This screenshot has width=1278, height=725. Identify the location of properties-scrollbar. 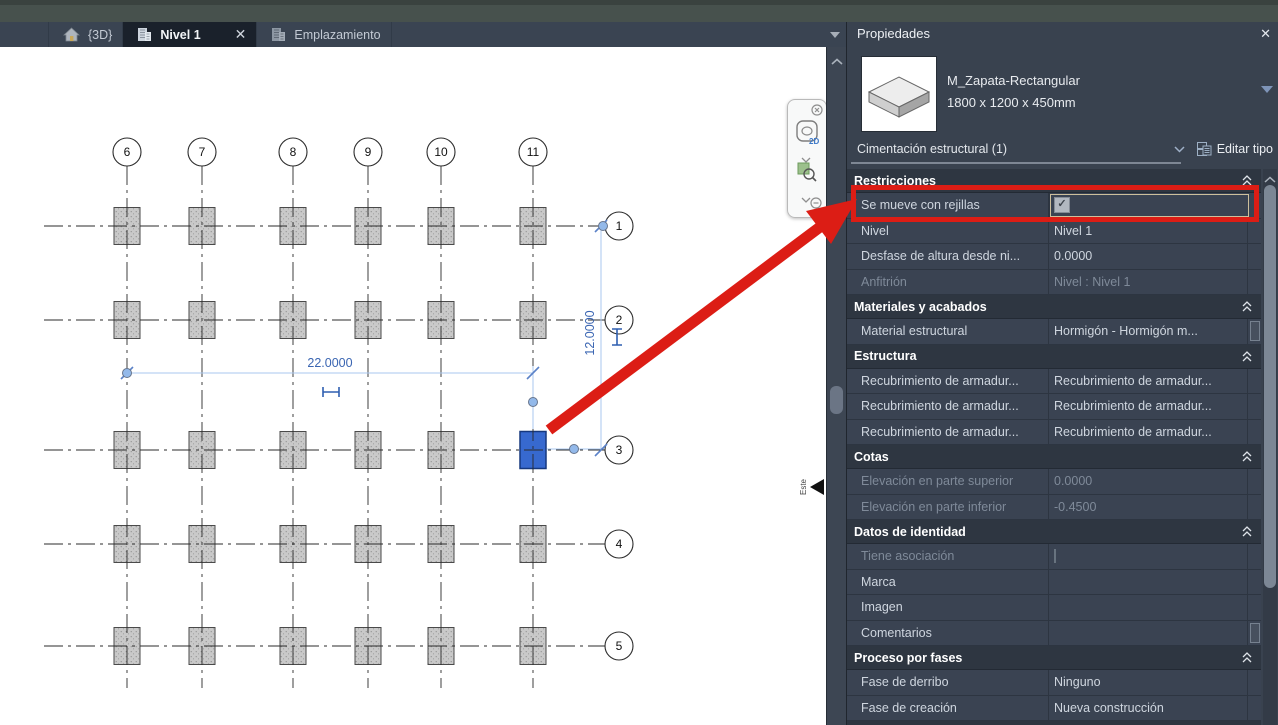
(1270, 447).